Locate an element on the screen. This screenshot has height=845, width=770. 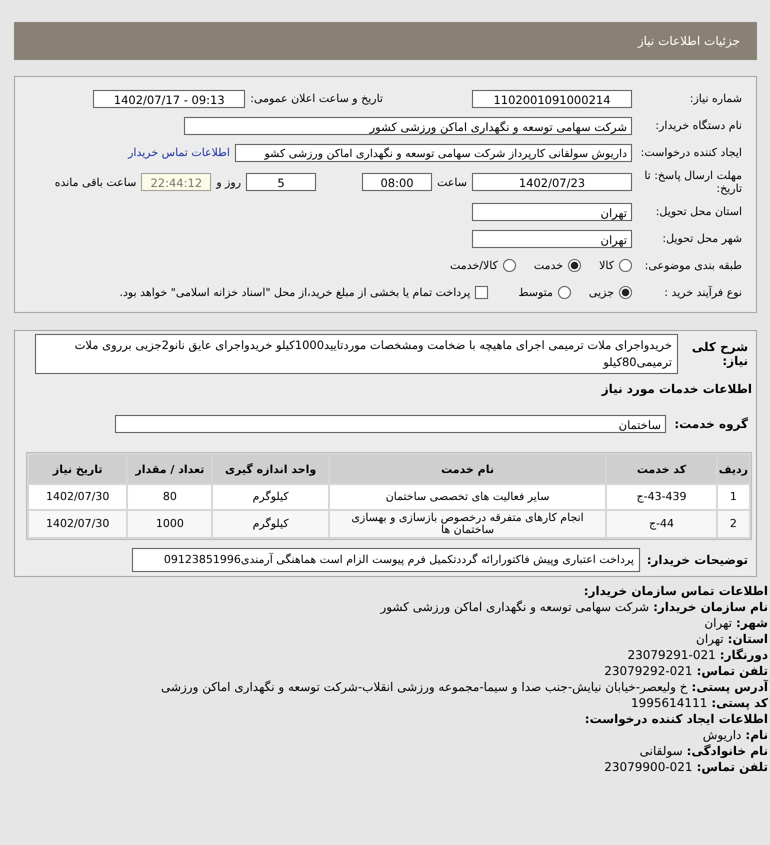
column-header: نام خدمت is located at coordinates (468, 469).